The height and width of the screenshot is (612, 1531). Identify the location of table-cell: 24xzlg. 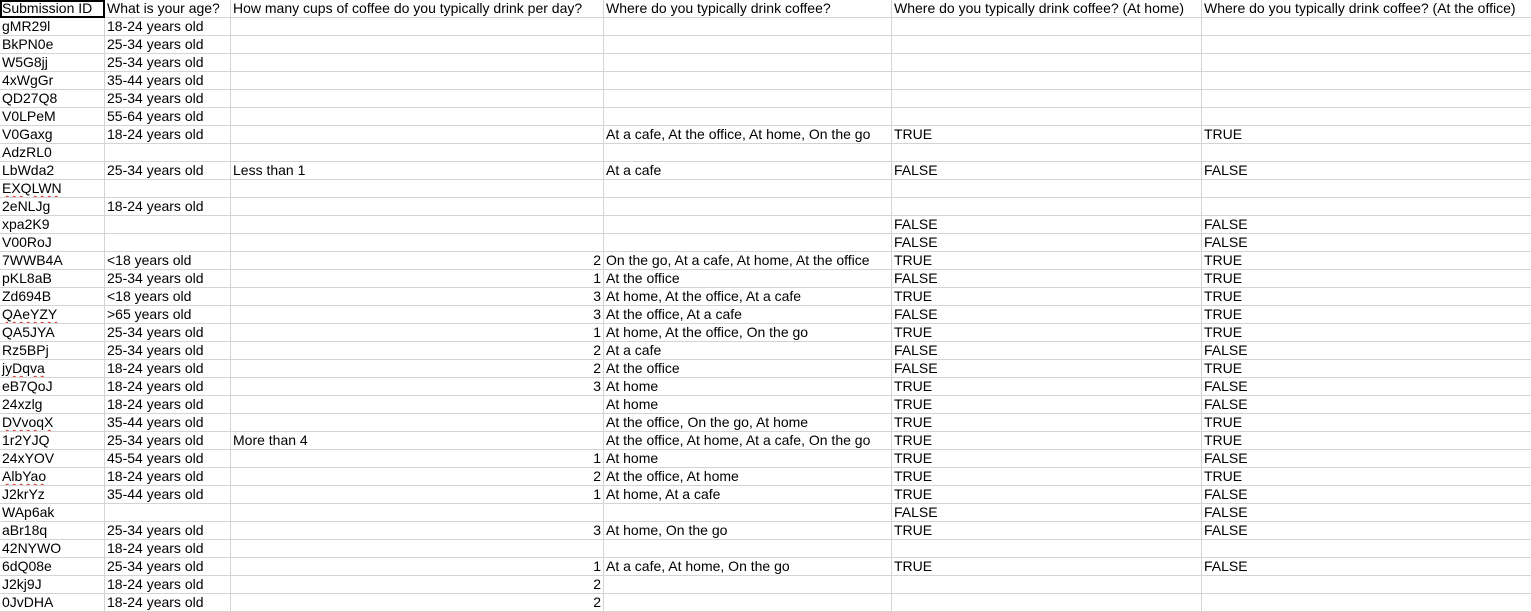
(52, 405).